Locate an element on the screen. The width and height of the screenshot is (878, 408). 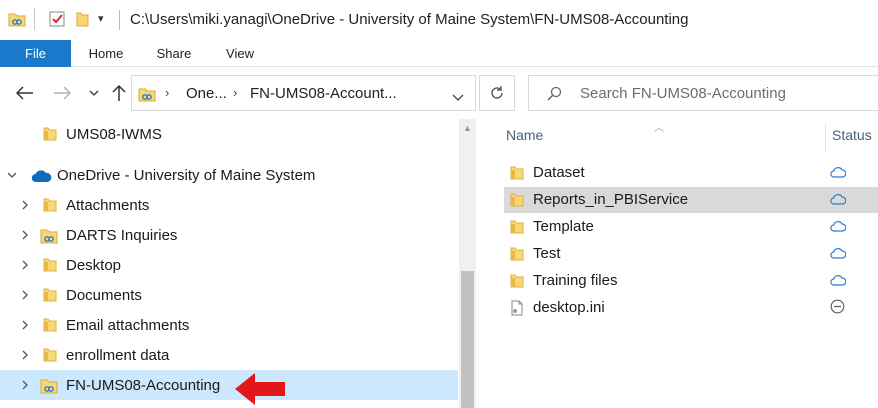
file-name: Template is located at coordinates (563, 226).